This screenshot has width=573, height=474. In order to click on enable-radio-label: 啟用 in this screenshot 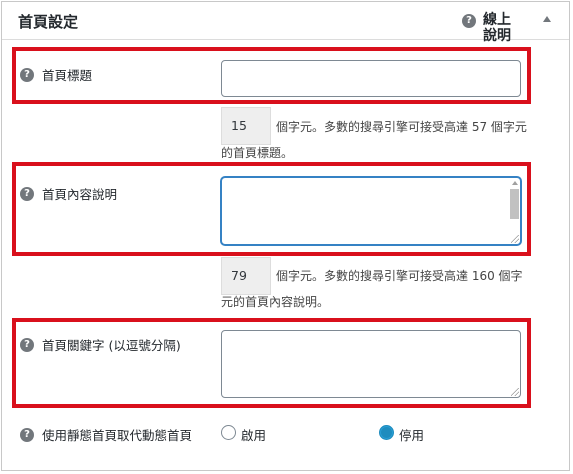, I will do `click(254, 435)`.